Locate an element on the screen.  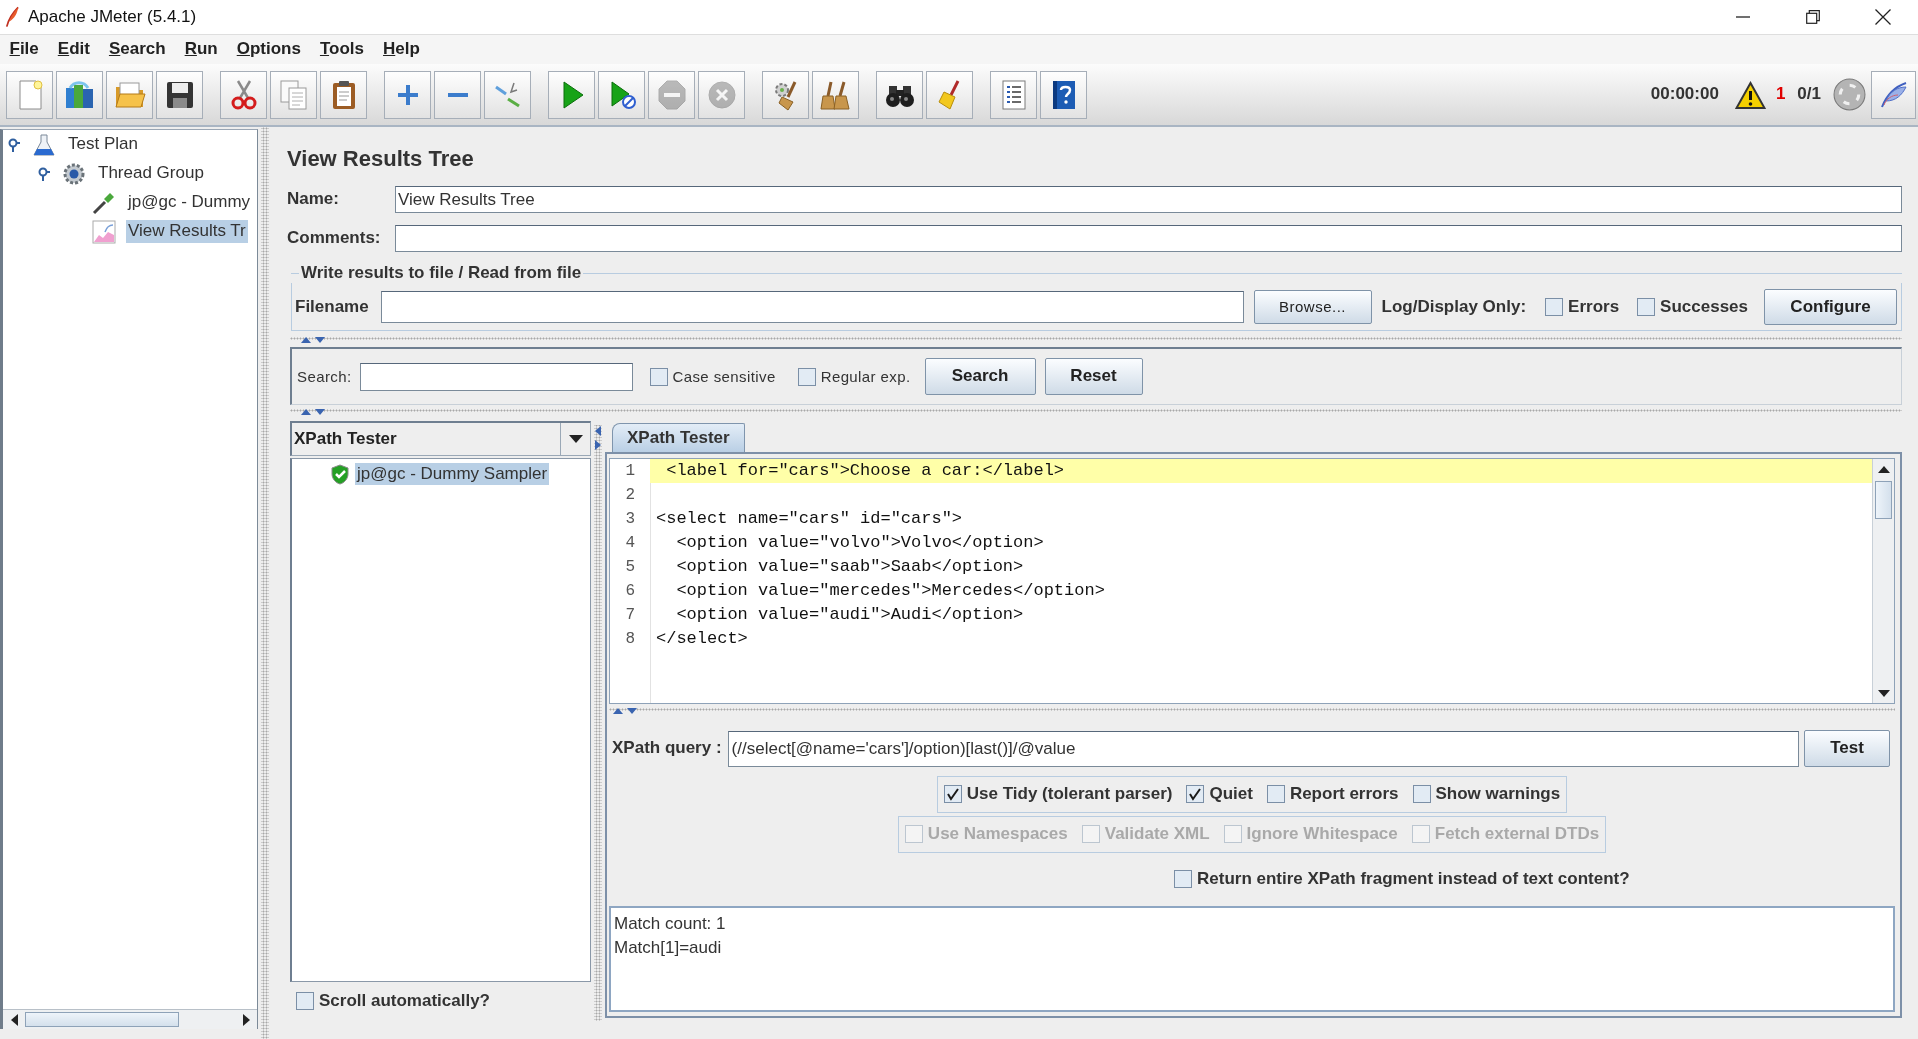
checkbox-label: Regular exp. is located at coordinates (865, 376).